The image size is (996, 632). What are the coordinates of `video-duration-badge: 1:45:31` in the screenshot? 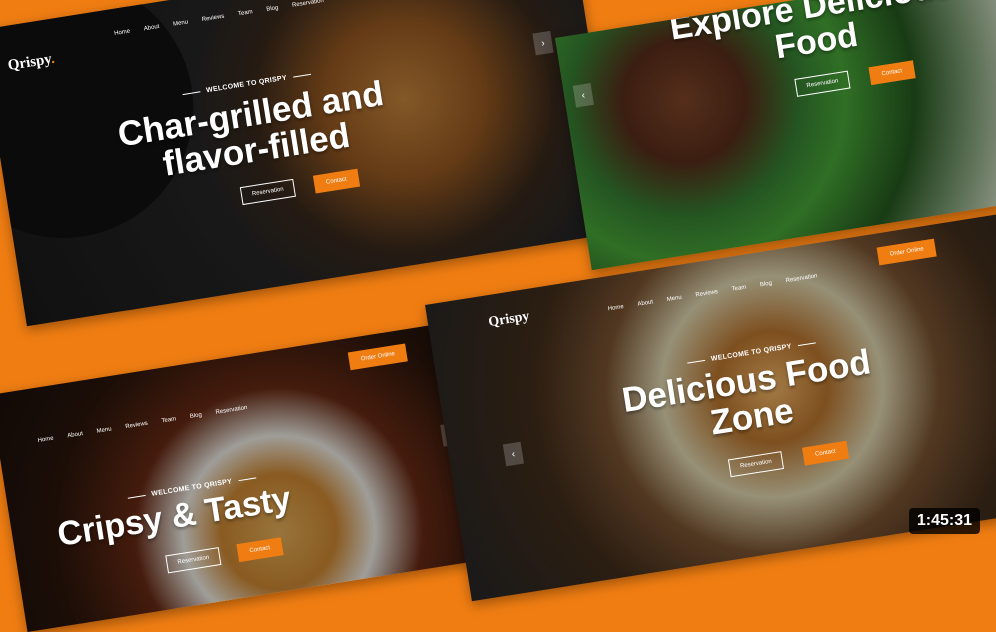 It's located at (944, 521).